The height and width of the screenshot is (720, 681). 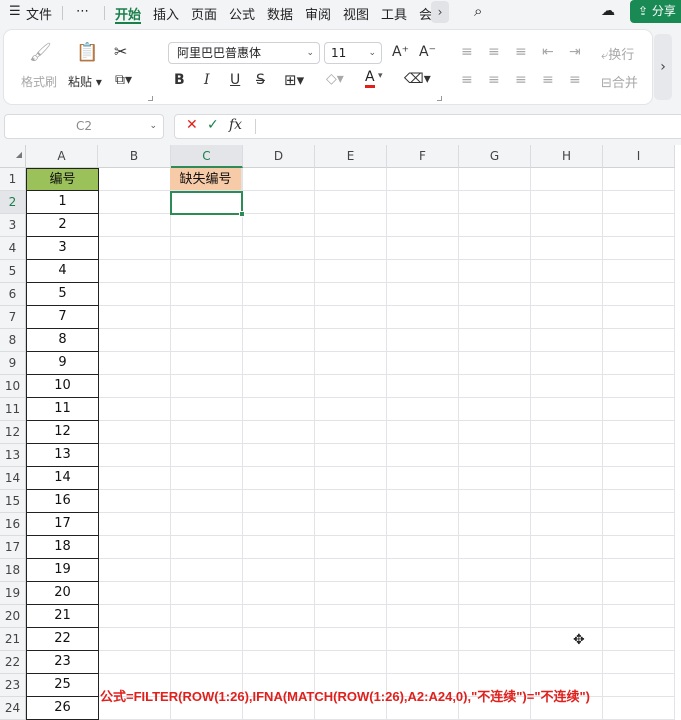 What do you see at coordinates (62, 386) in the screenshot?
I see `id-value-cell: 10` at bounding box center [62, 386].